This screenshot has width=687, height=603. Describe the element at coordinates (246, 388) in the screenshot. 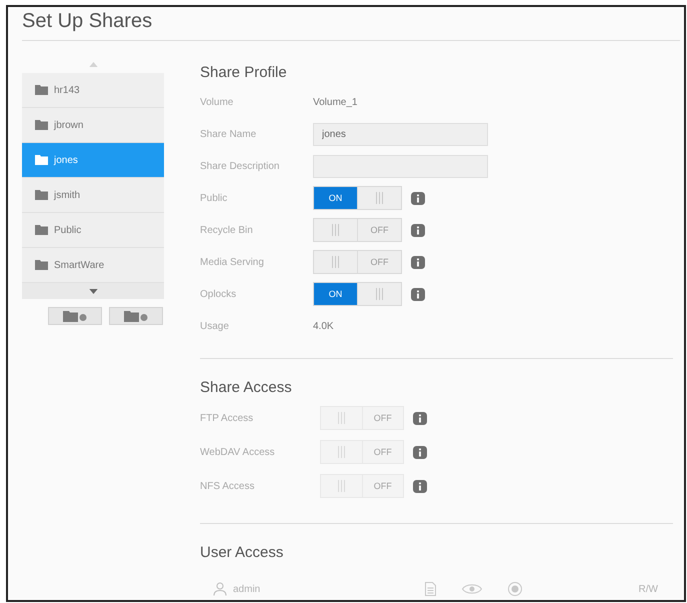

I see `section-heading: Share Access` at that location.